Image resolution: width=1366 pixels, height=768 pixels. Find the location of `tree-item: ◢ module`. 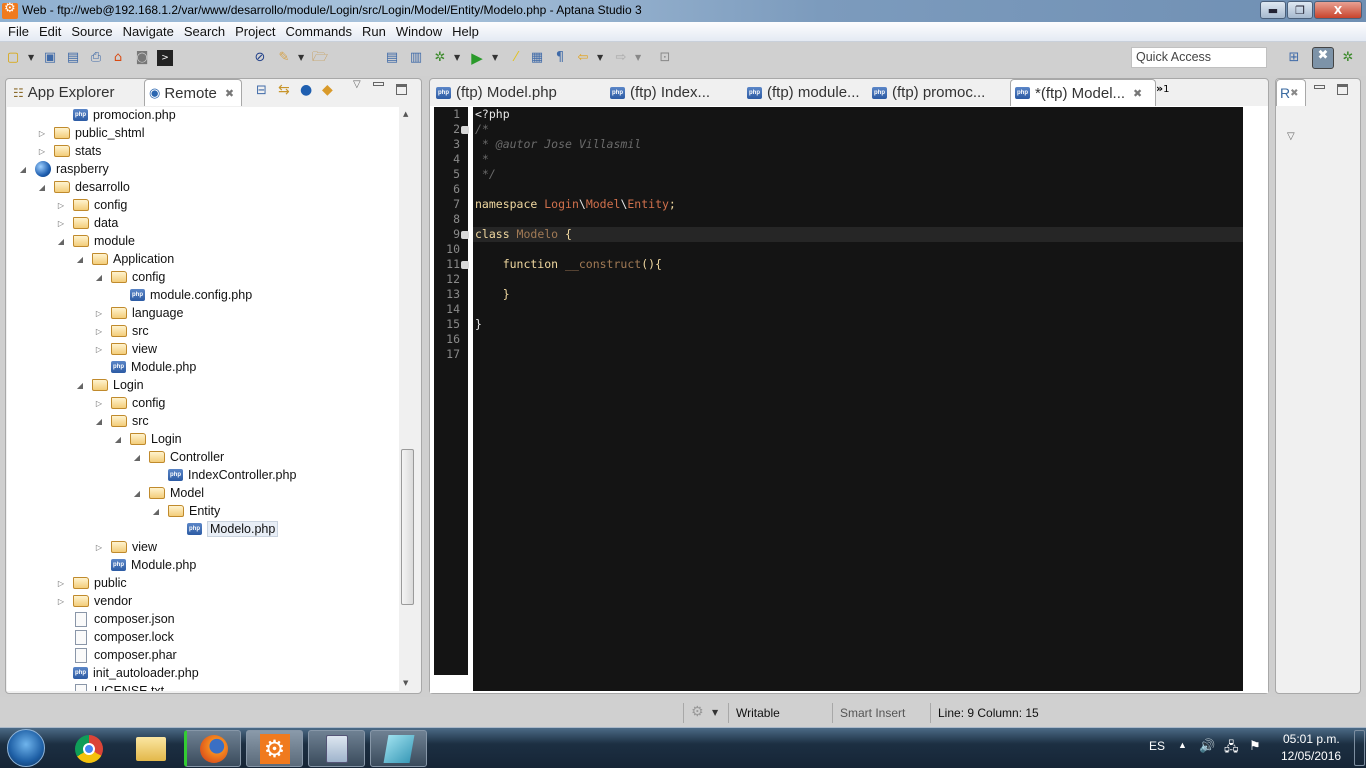

tree-item: ◢ module is located at coordinates (95, 241).